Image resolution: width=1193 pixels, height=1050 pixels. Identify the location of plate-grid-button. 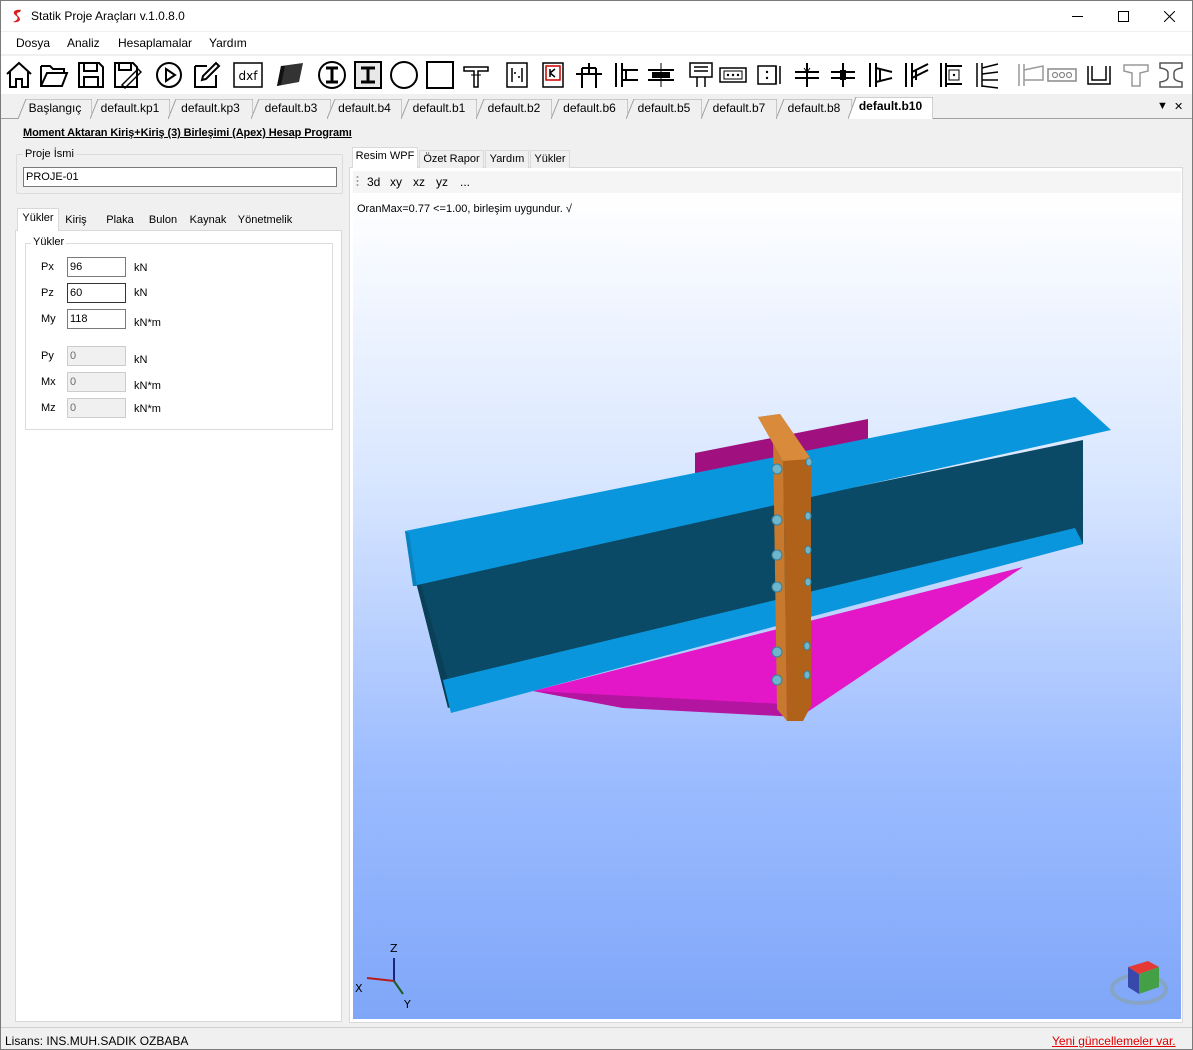
(701, 75).